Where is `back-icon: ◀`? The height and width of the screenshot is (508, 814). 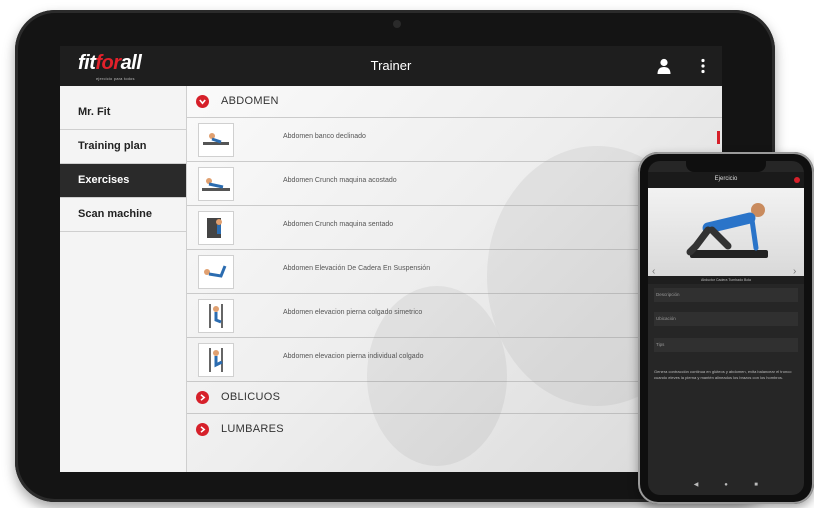 back-icon: ◀ is located at coordinates (696, 484).